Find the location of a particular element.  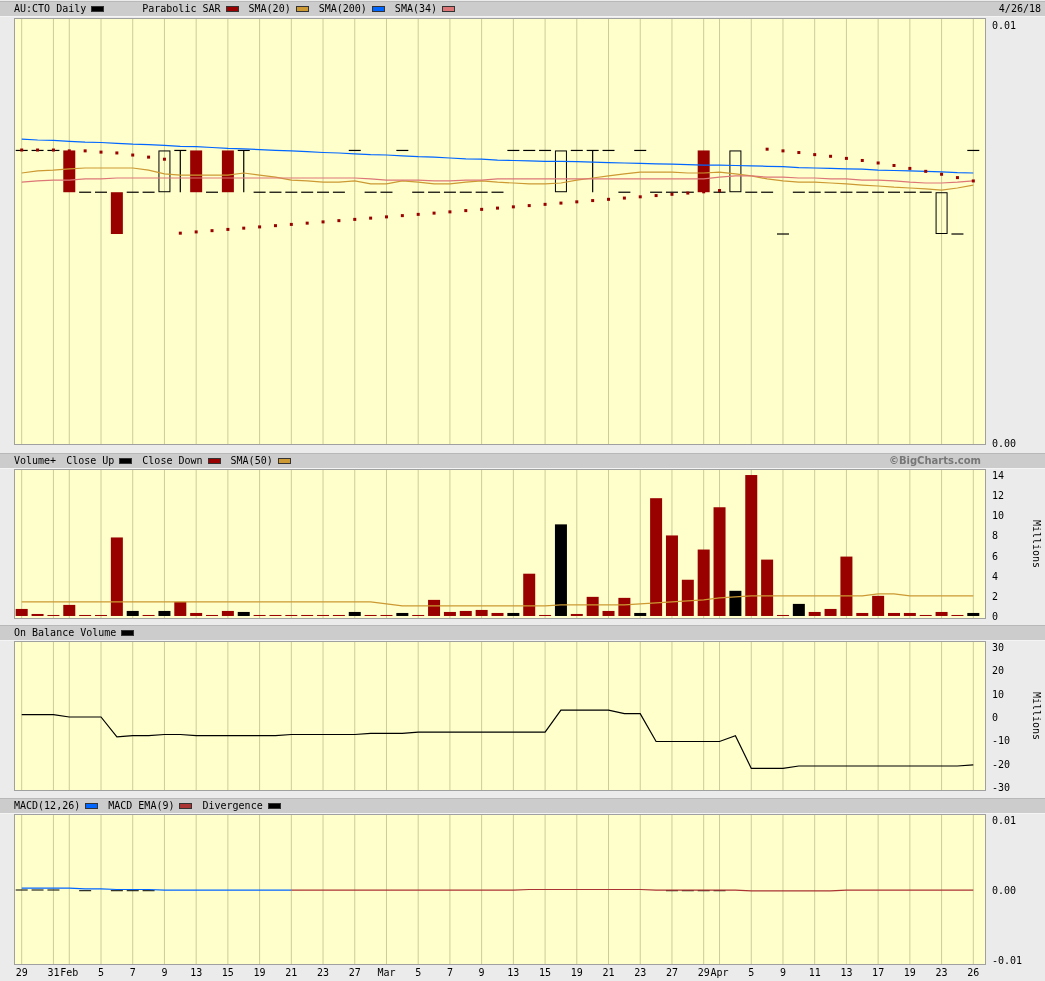

legend-label: AU:CTO Daily is located at coordinates (50, 9).